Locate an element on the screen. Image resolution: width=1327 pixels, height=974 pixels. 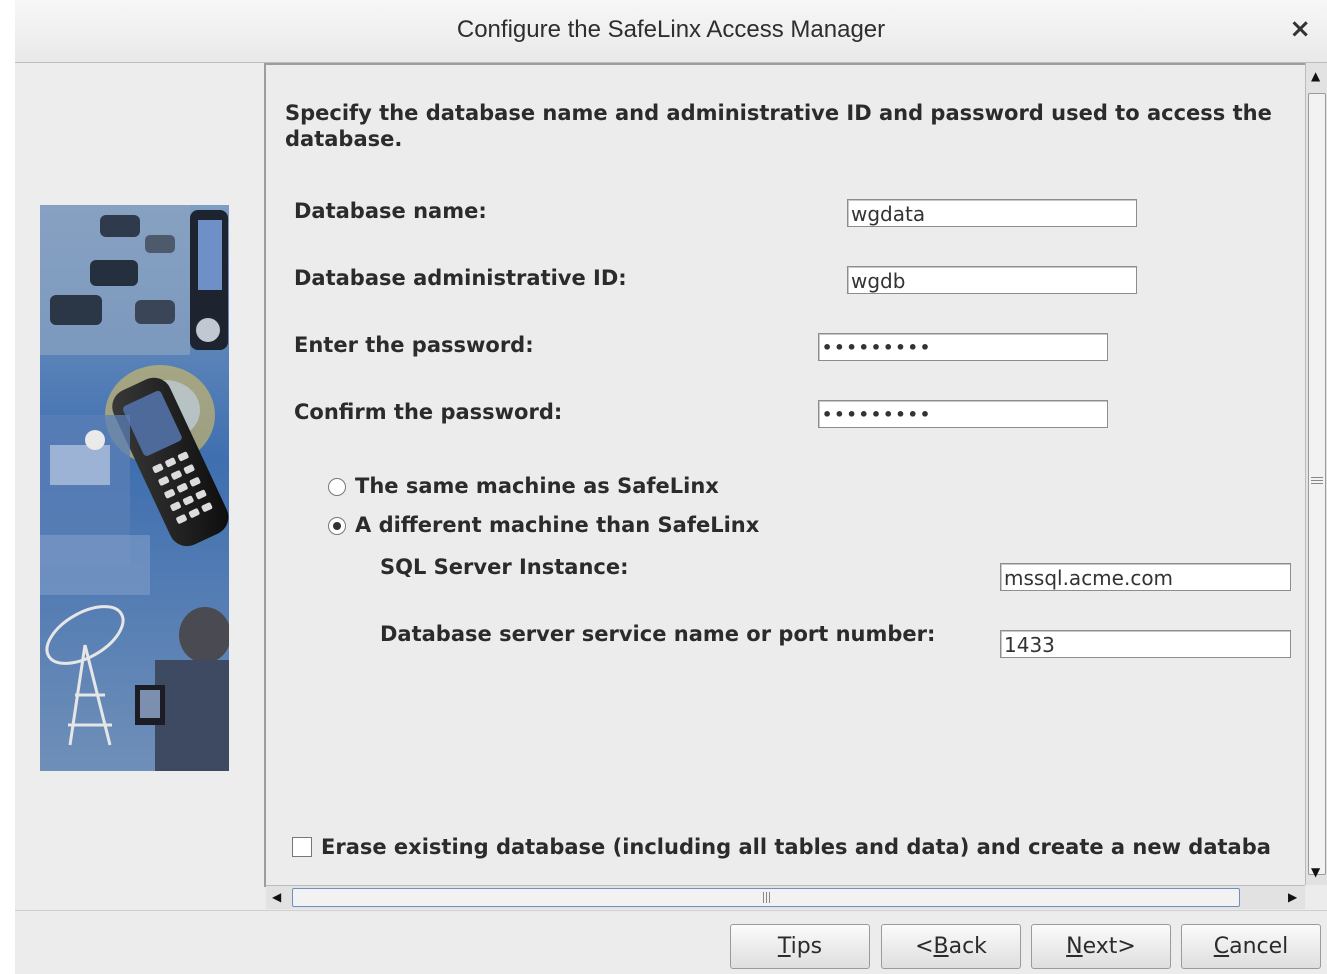
radio-different-machine is located at coordinates (337, 526).